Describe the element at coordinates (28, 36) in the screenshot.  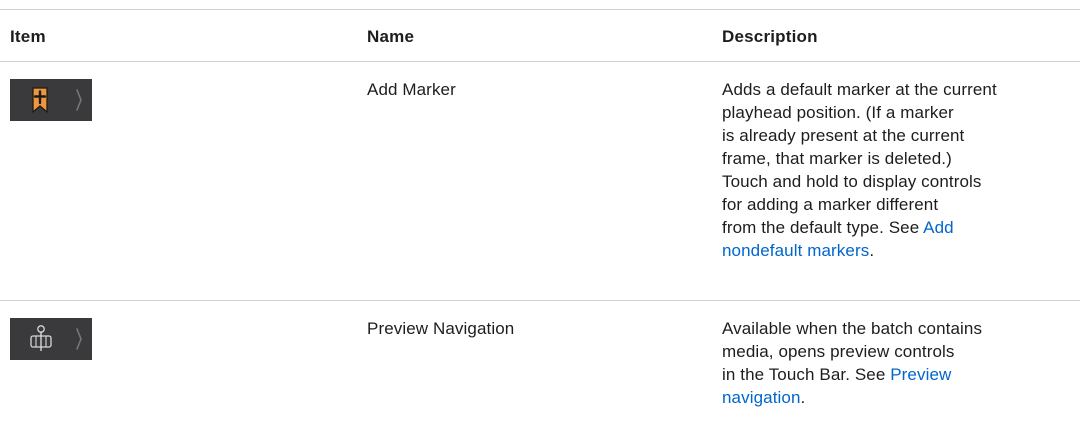
I see `header-item: Item` at that location.